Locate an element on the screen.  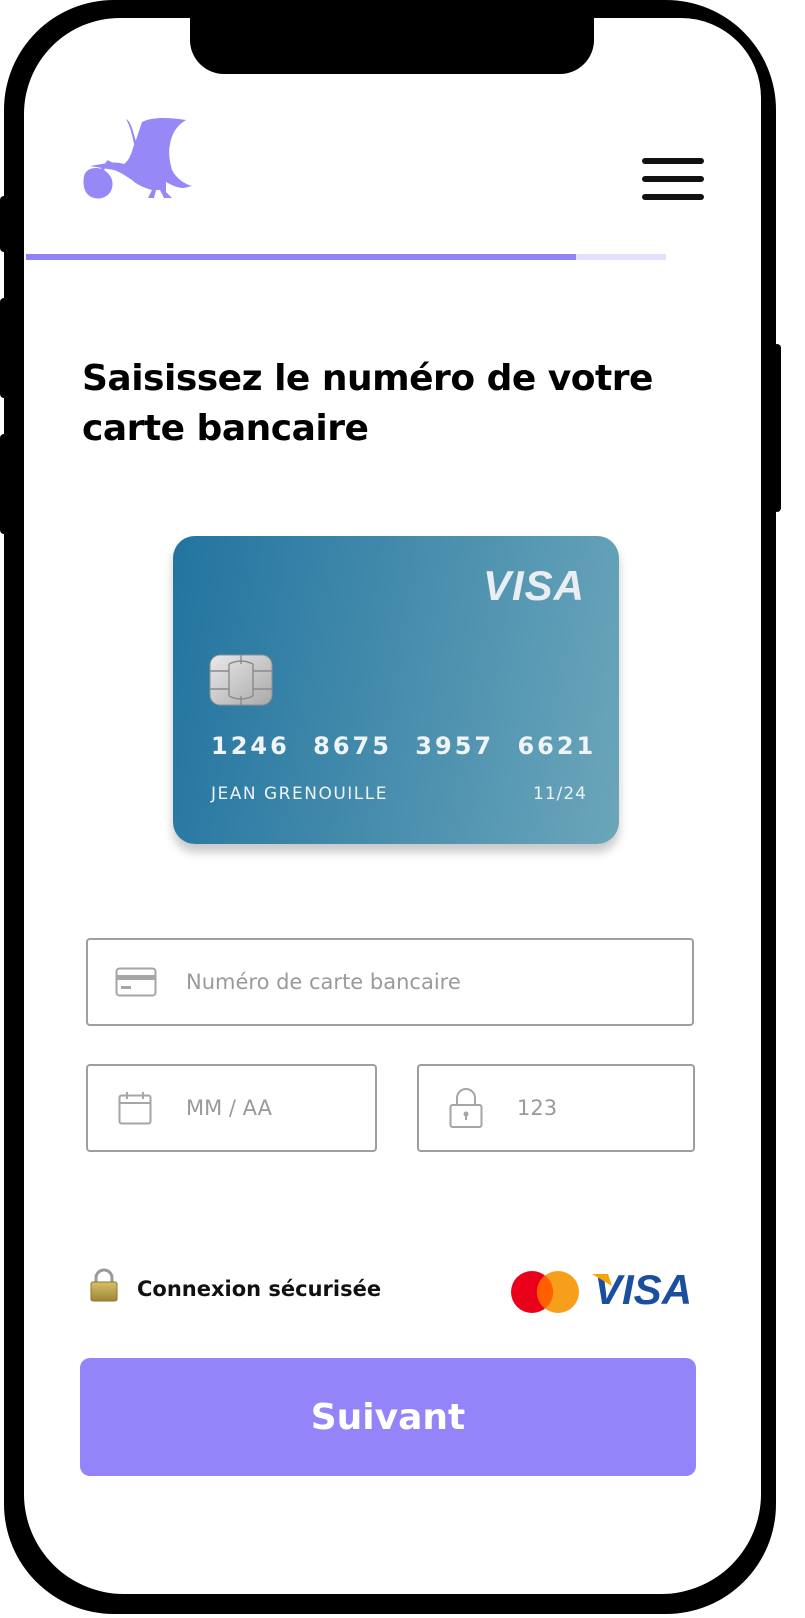
visa-logo-accent is located at coordinates (602, 1280).